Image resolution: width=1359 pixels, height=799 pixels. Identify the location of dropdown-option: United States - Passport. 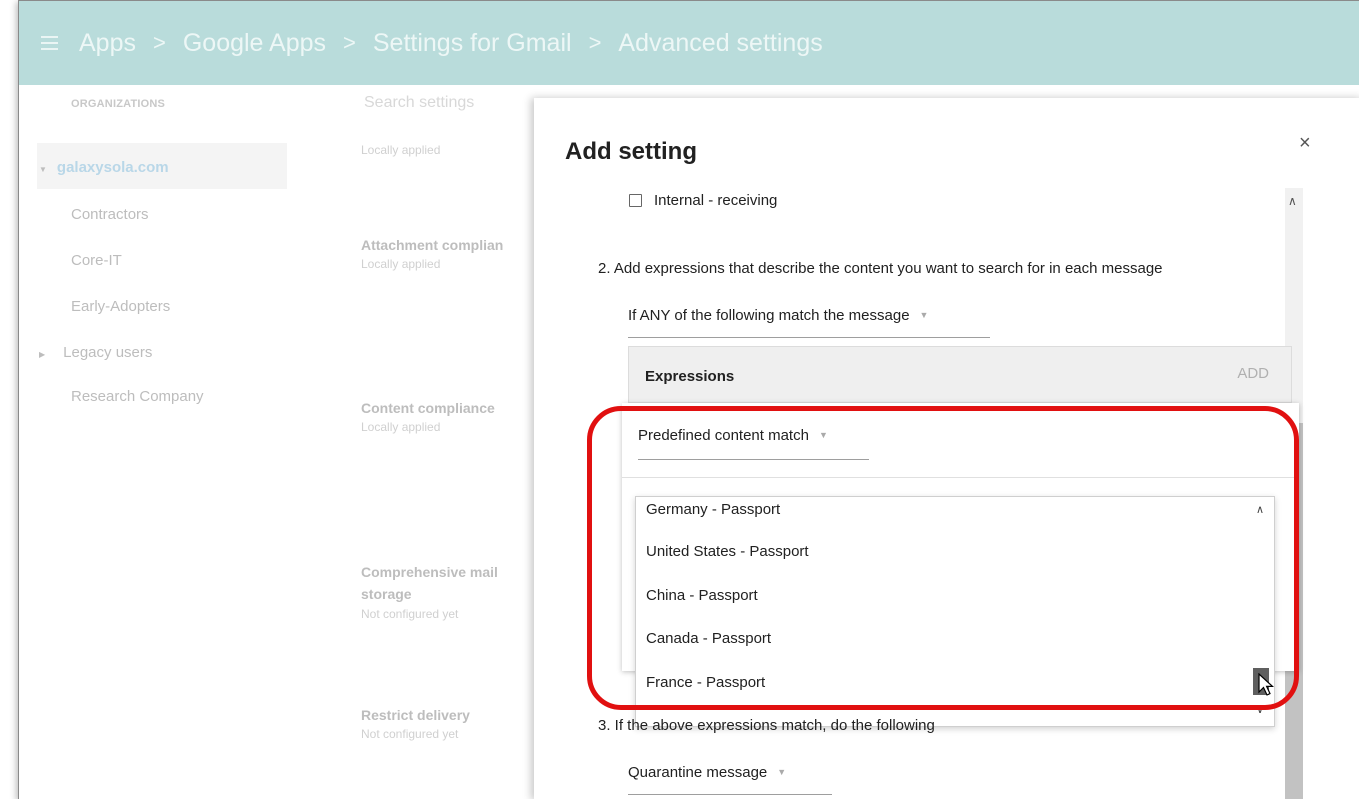
(727, 551).